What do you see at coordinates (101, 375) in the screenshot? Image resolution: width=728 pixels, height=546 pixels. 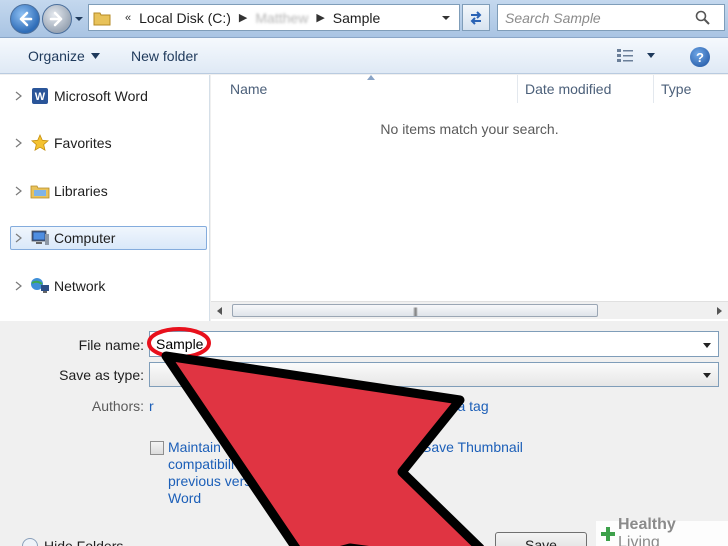 I see `save-as-type-label: Save as type:` at bounding box center [101, 375].